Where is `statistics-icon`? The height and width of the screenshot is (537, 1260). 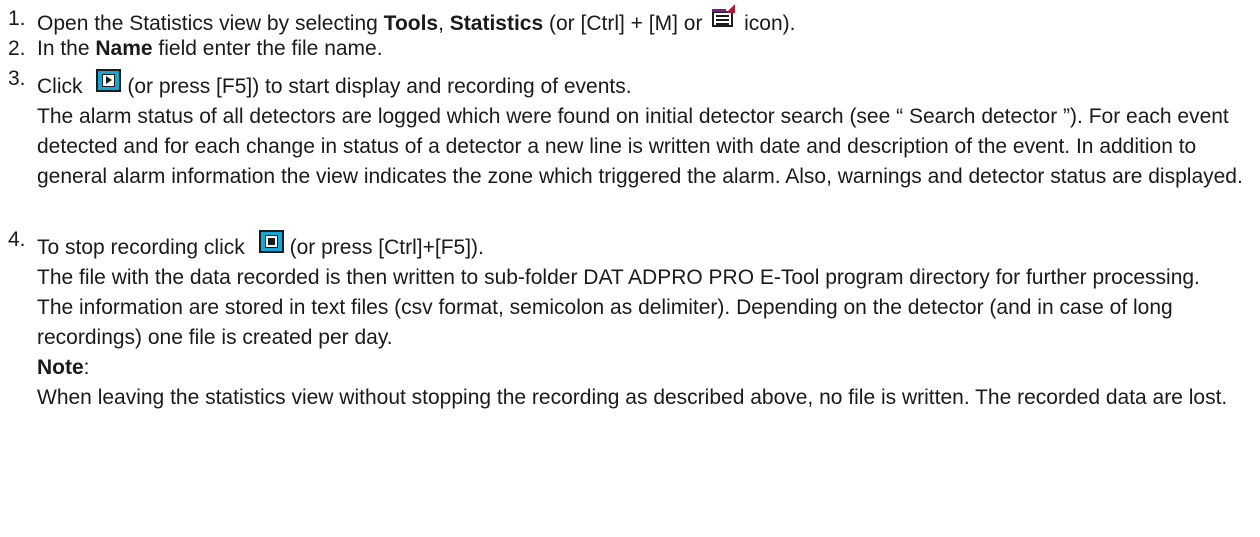
statistics-icon is located at coordinates (723, 16).